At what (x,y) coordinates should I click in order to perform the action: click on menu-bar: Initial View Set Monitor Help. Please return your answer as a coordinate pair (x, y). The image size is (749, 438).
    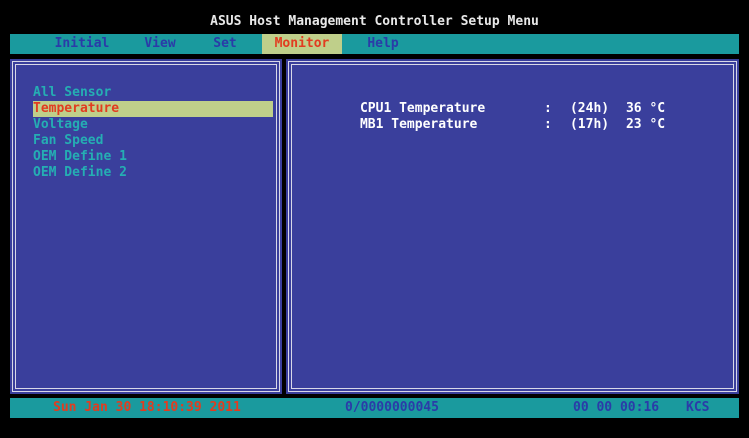
    Looking at the image, I should click on (374, 44).